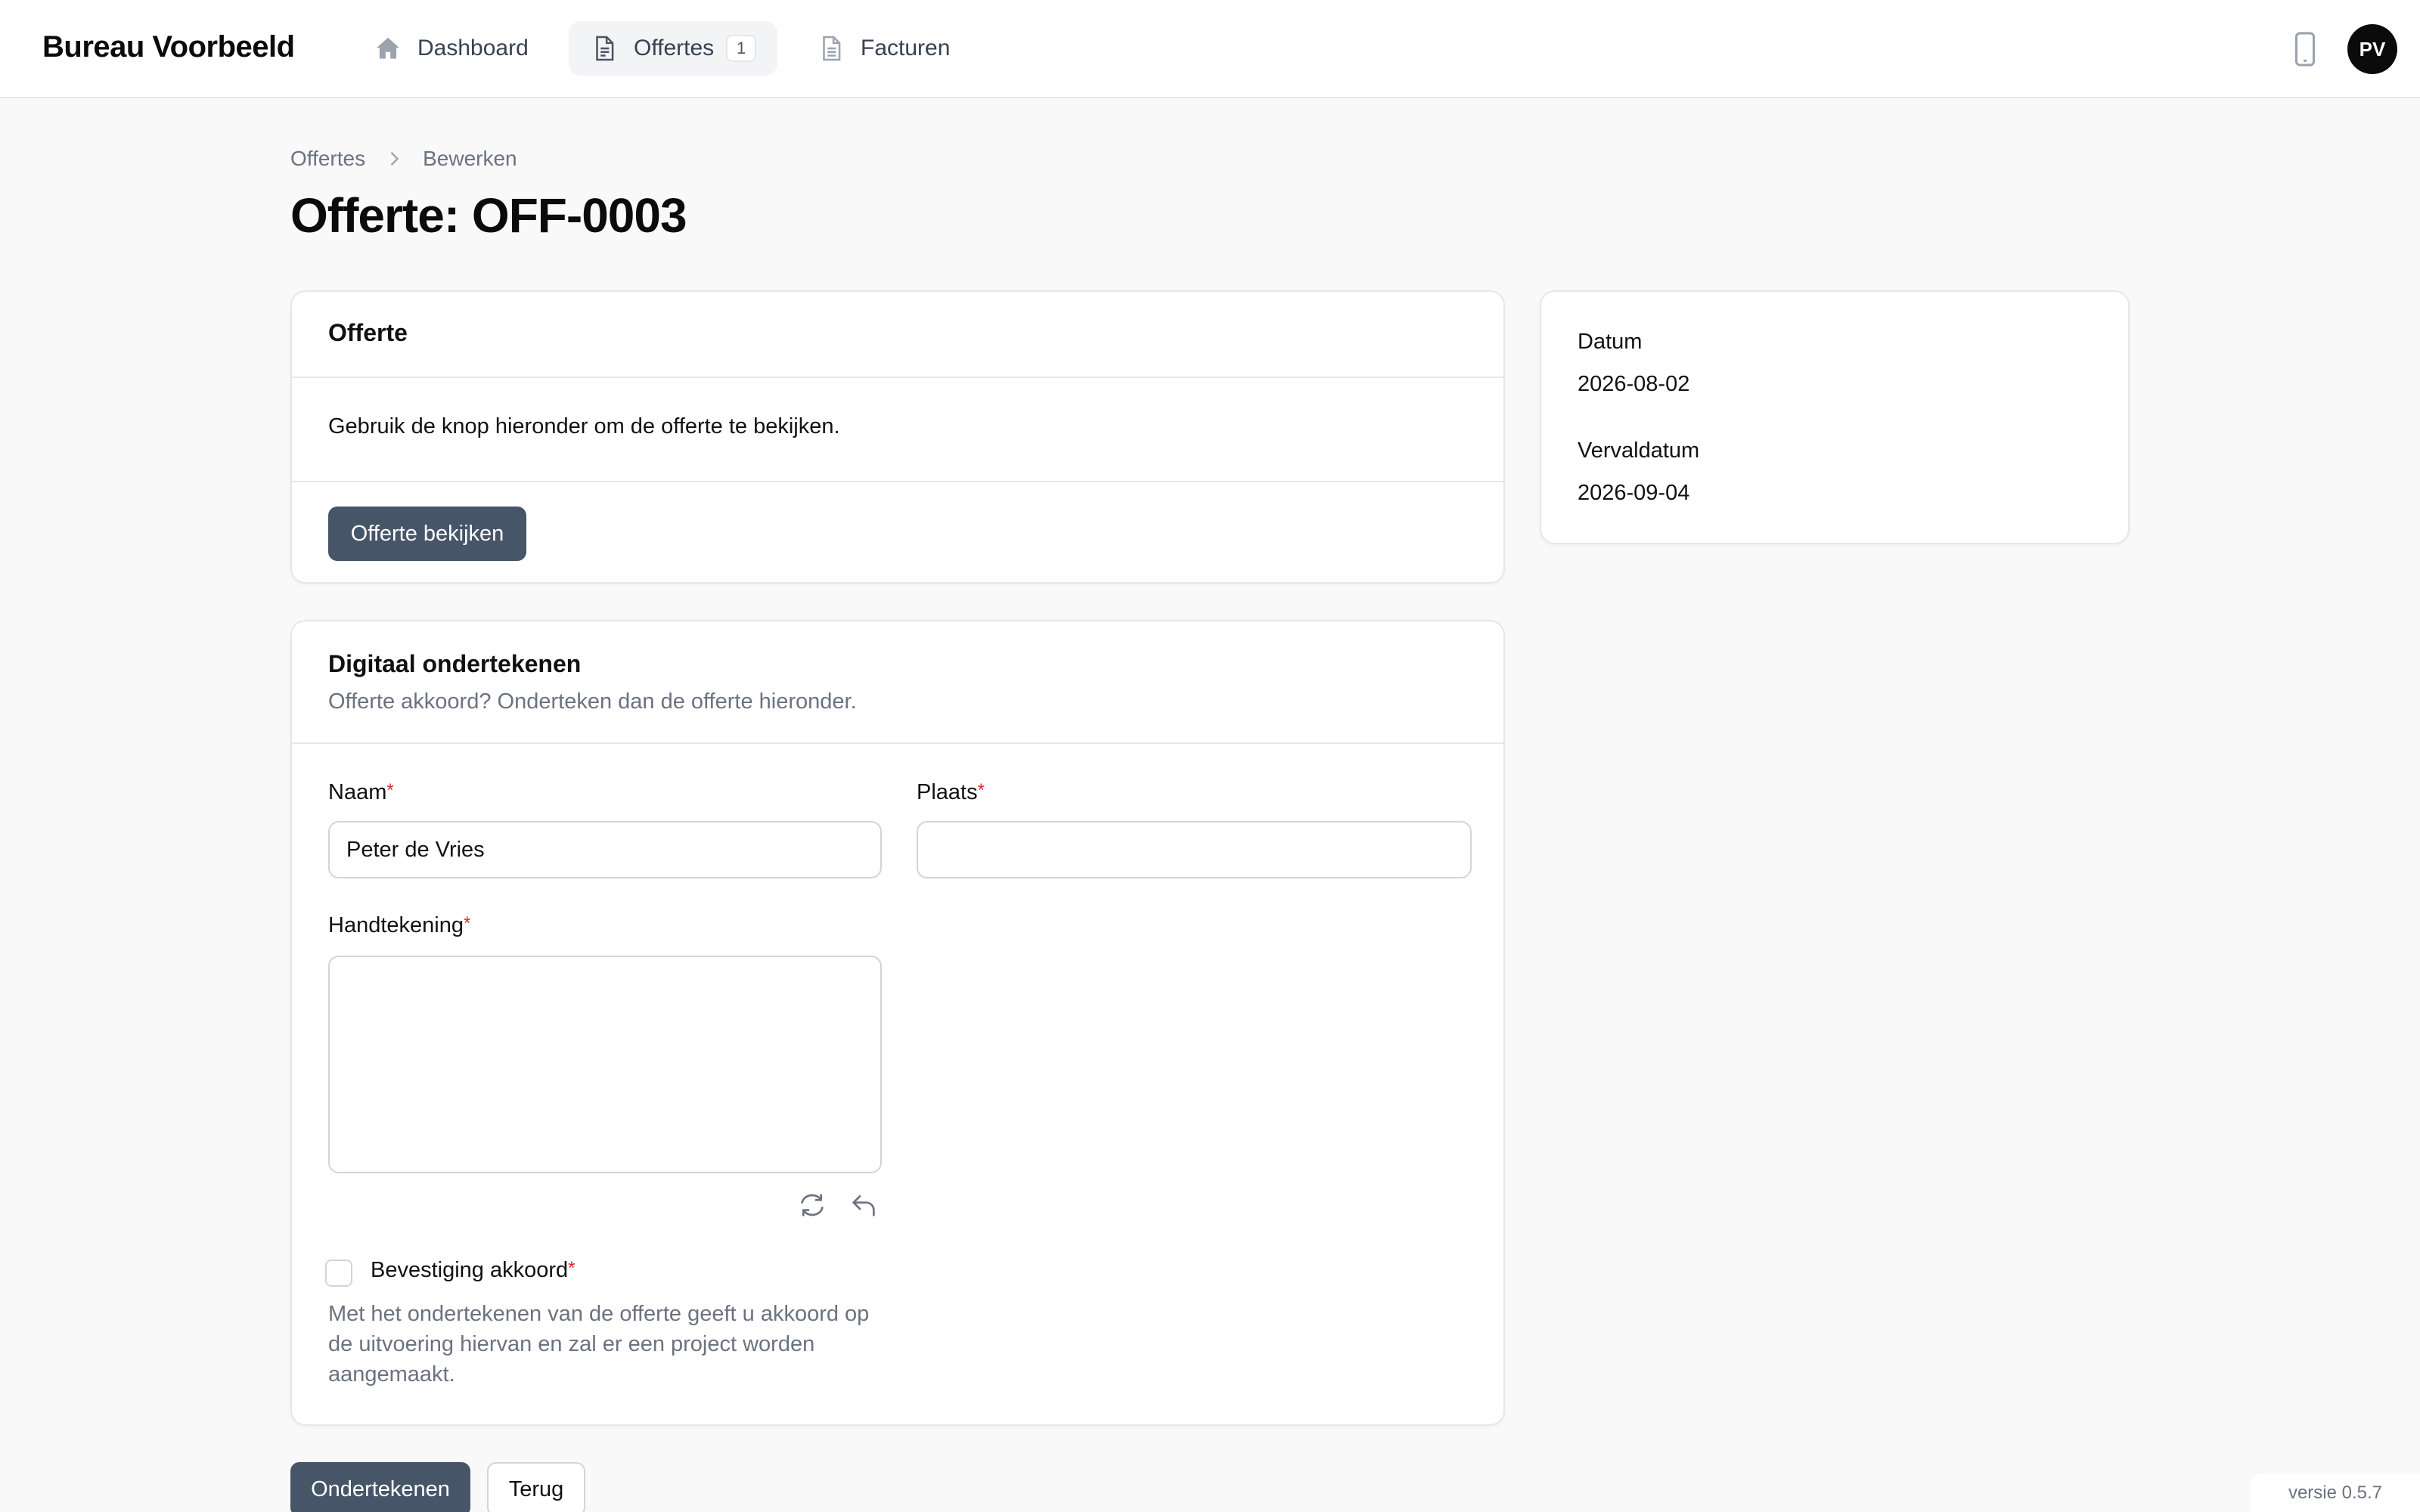  I want to click on date-value: 2026-08-02, so click(1634, 384).